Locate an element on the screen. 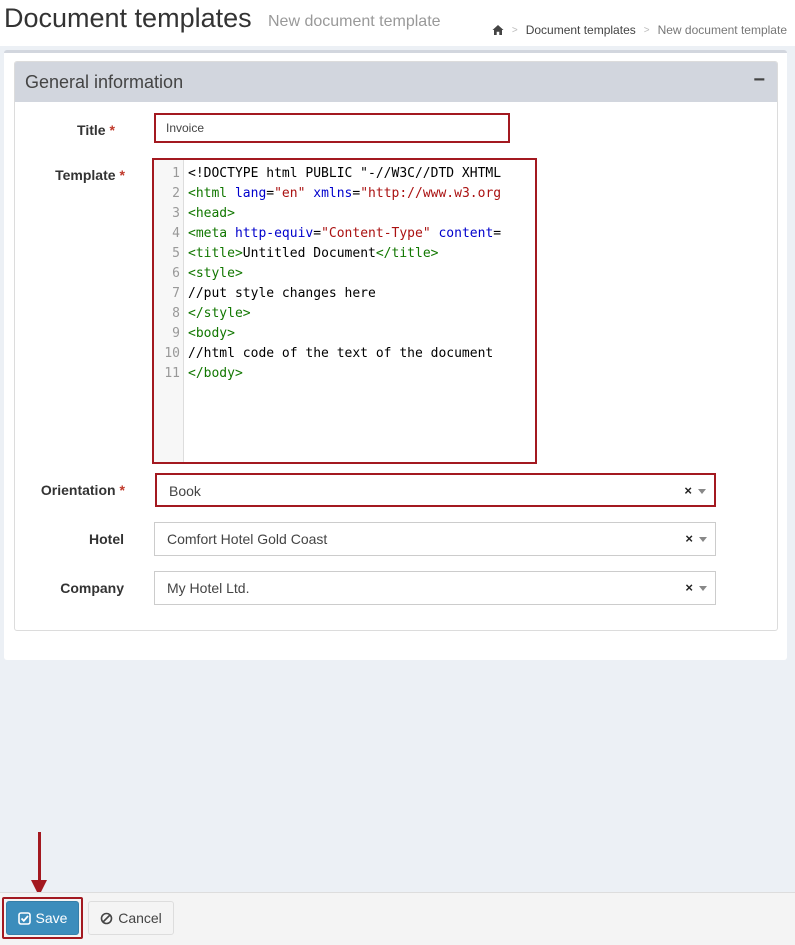  orientation-selected-value: Book is located at coordinates (185, 491).